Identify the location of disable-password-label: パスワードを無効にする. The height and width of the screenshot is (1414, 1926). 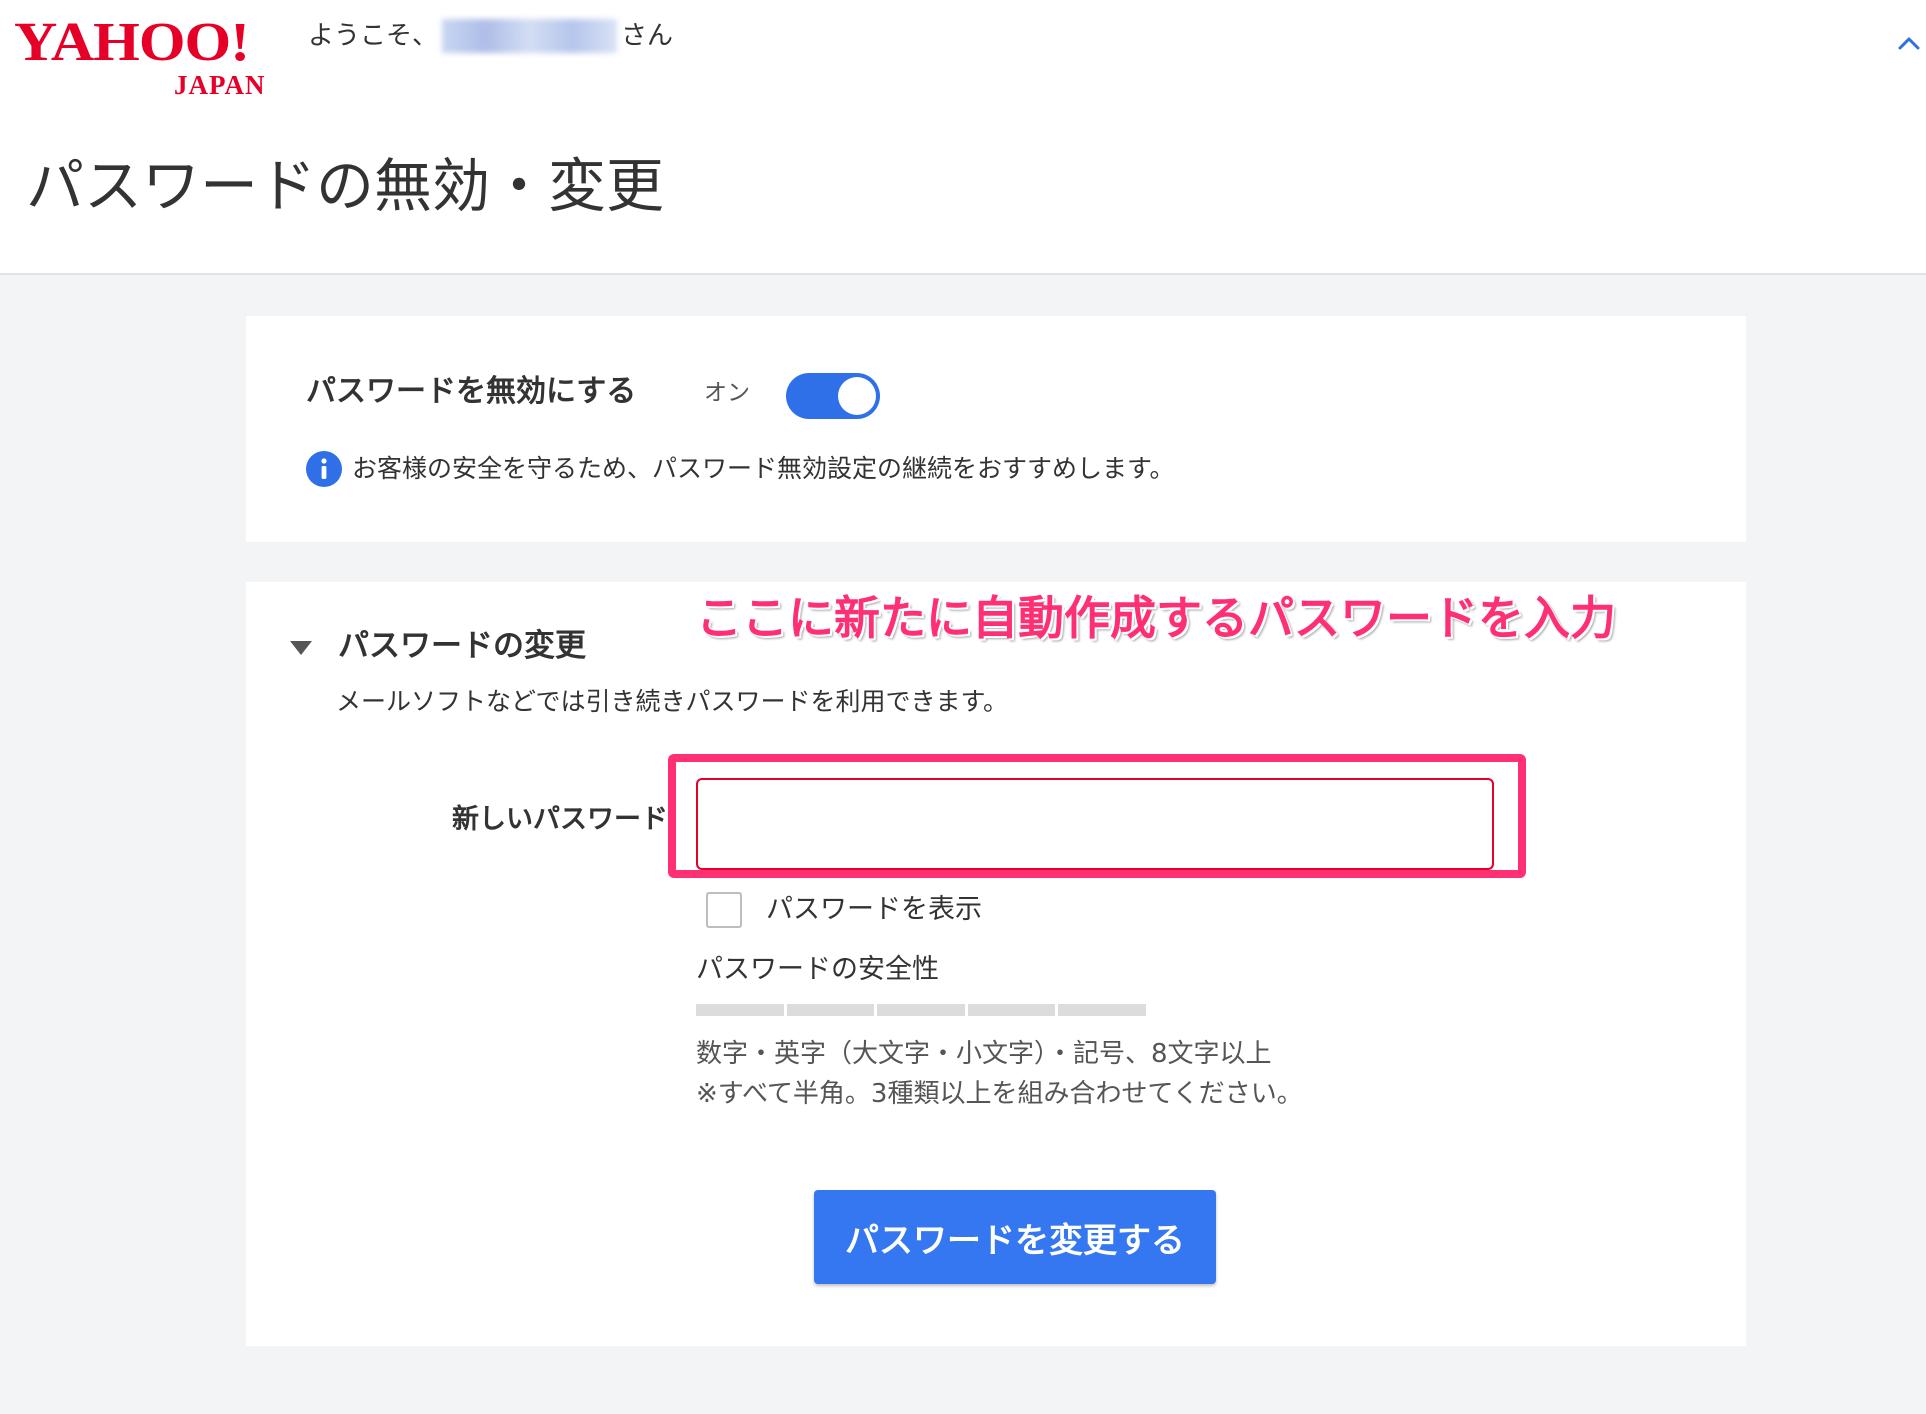
(471, 391).